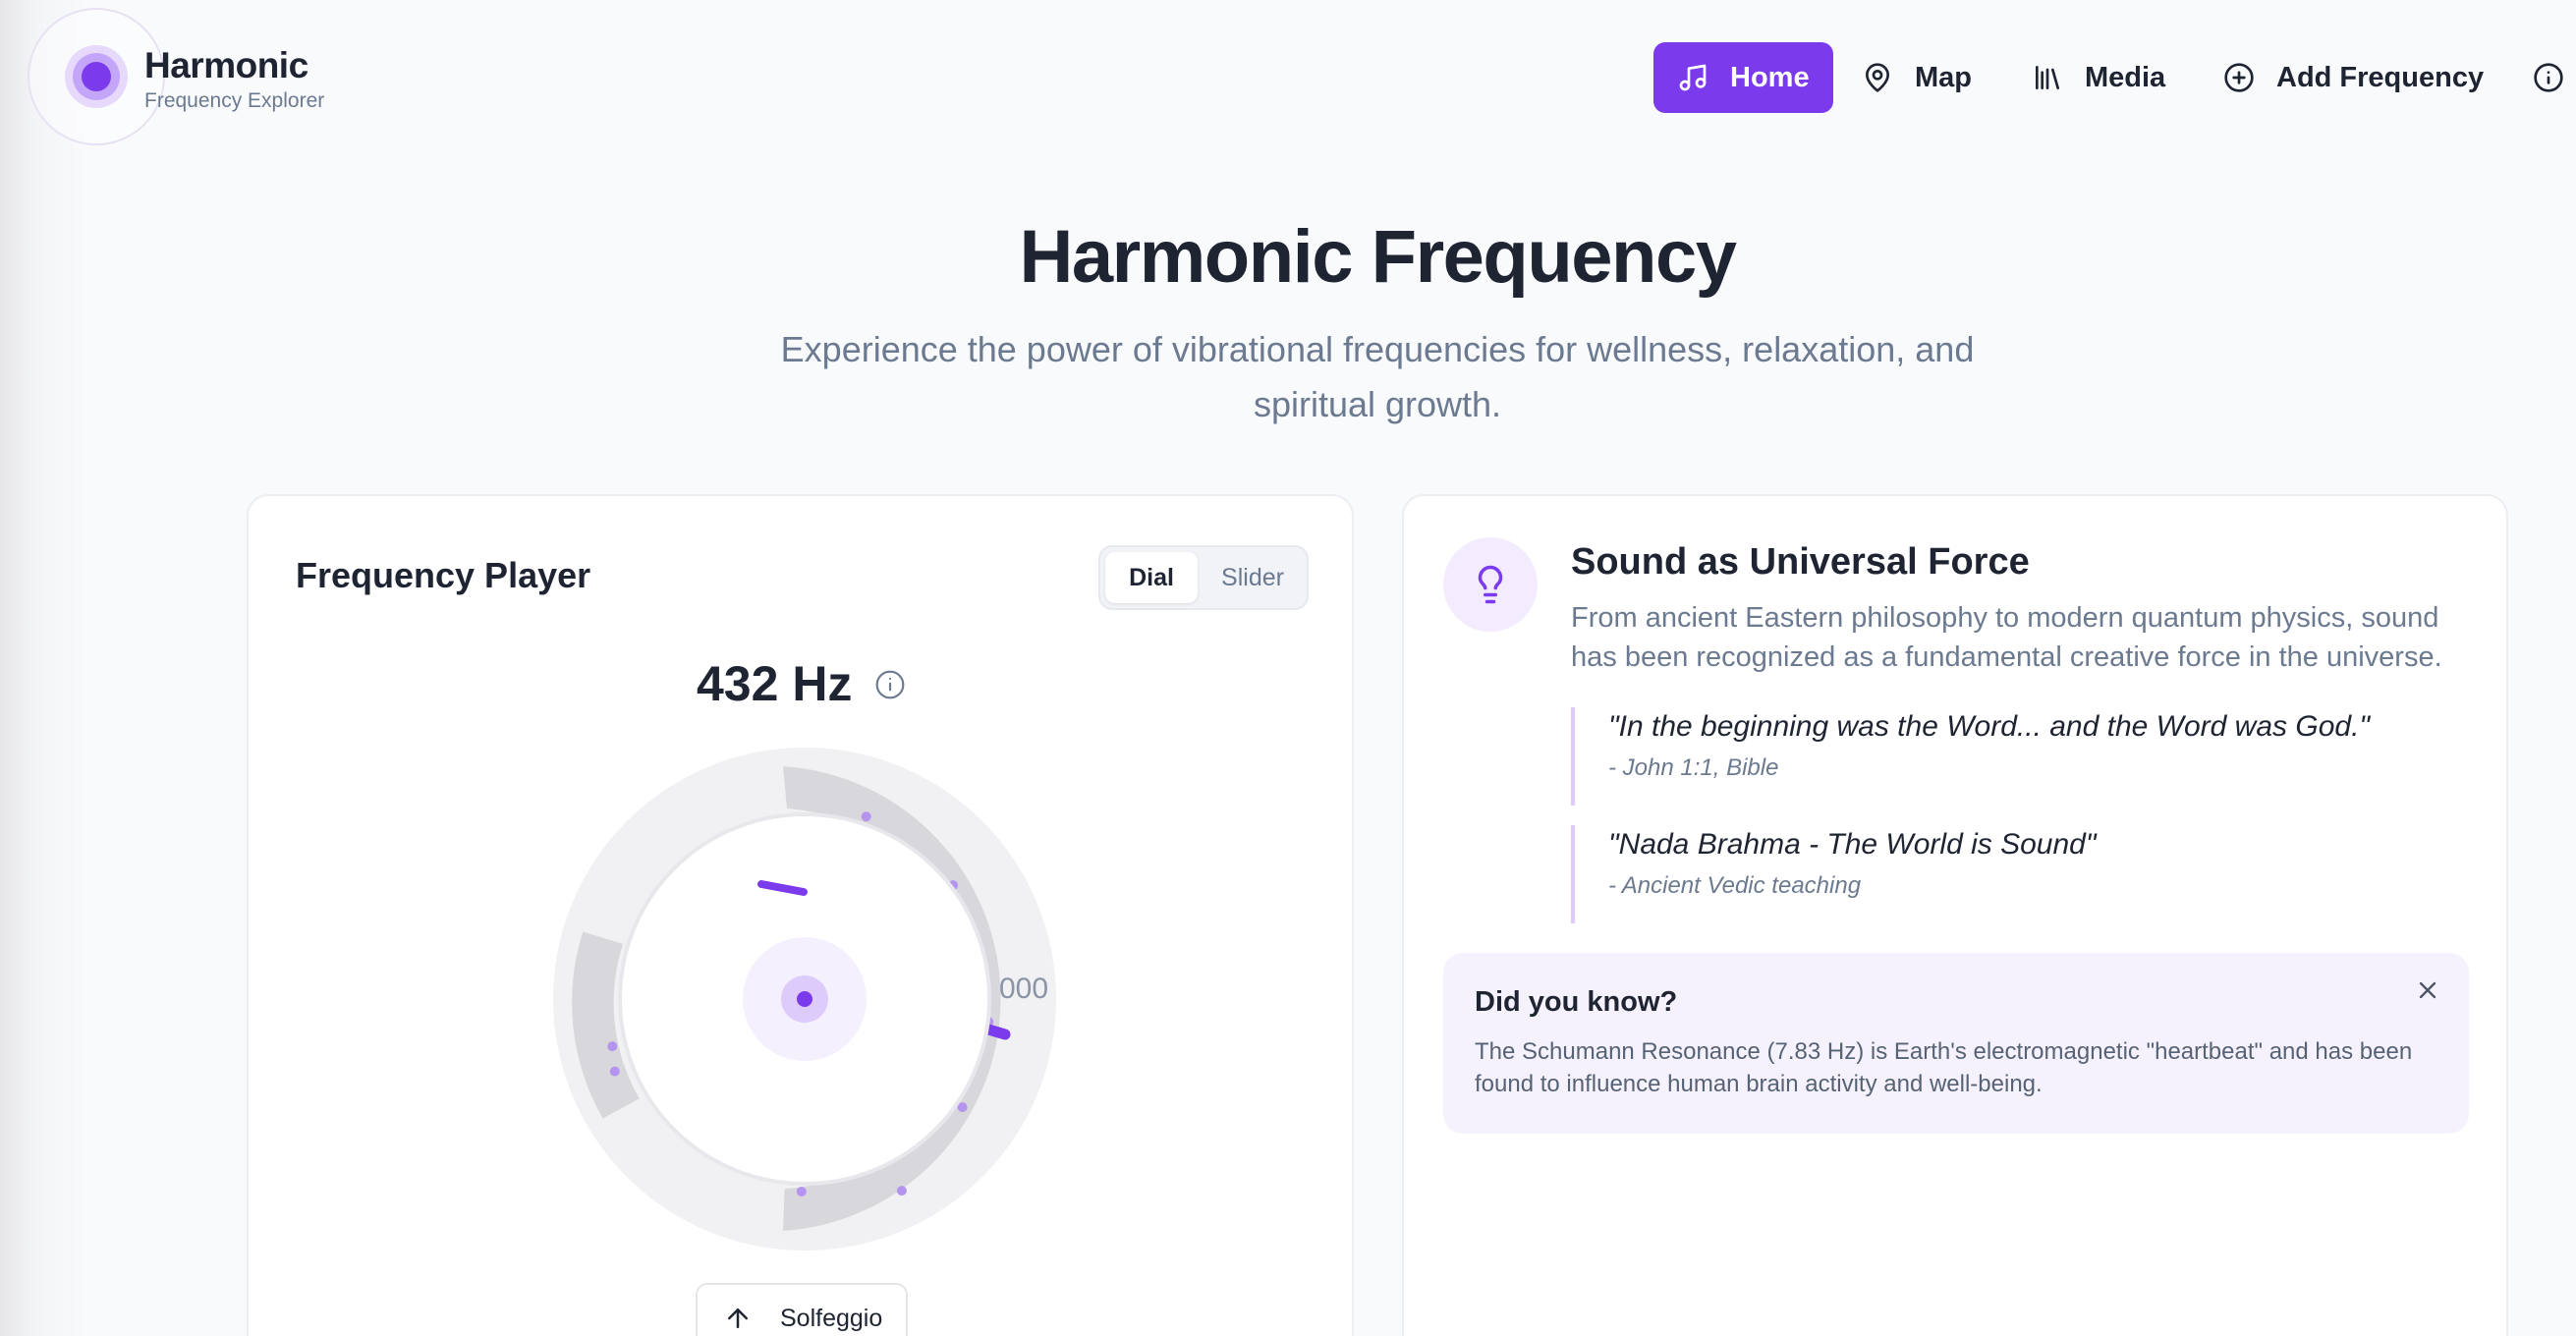  What do you see at coordinates (1943, 77) in the screenshot?
I see `nav-map-label: Map` at bounding box center [1943, 77].